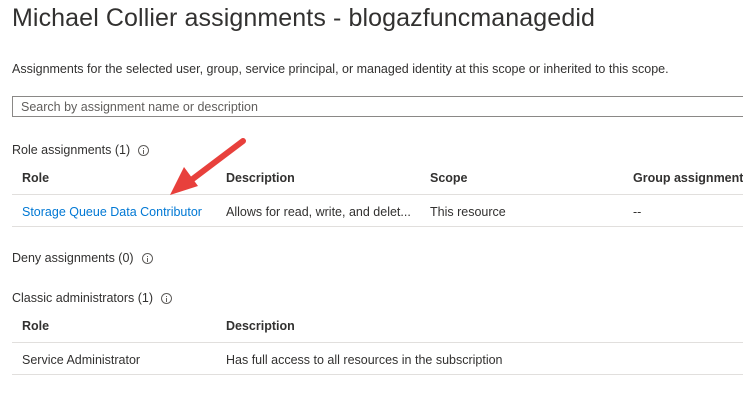  I want to click on admin-role: Service Administrator, so click(81, 360).